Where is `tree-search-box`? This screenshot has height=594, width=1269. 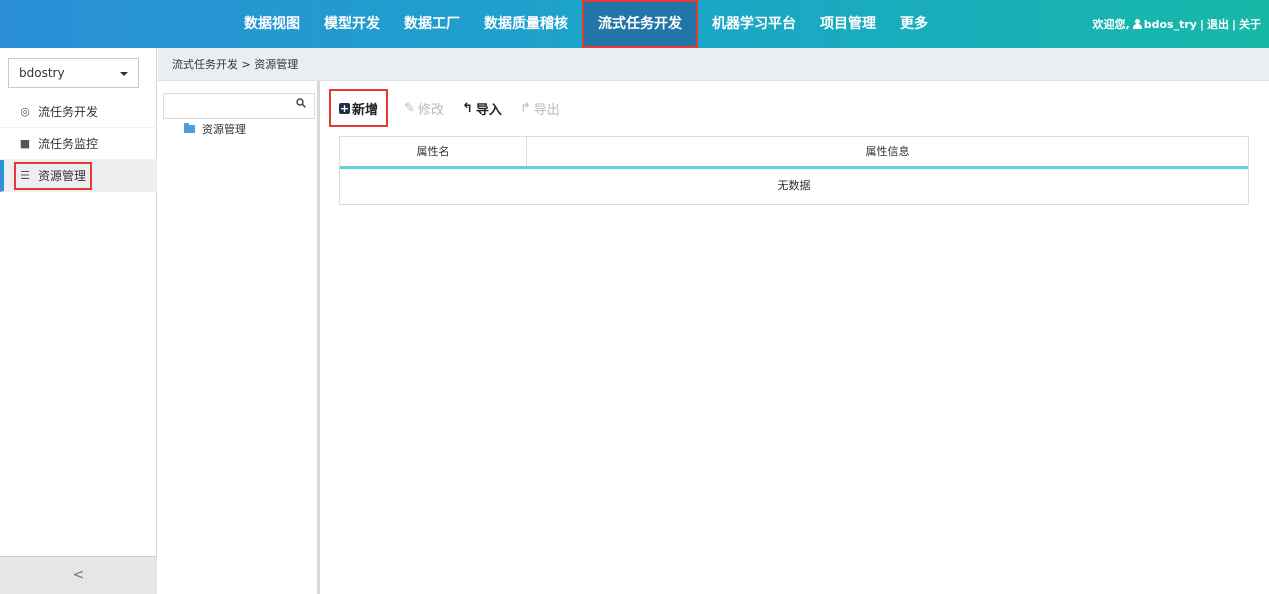
tree-search-box is located at coordinates (239, 106).